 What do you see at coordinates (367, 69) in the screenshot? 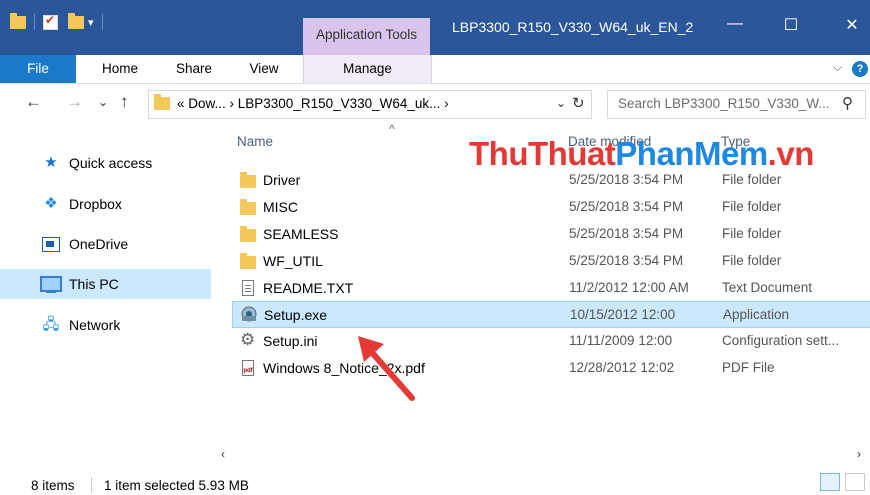
I see `tab-manage: Manage` at bounding box center [367, 69].